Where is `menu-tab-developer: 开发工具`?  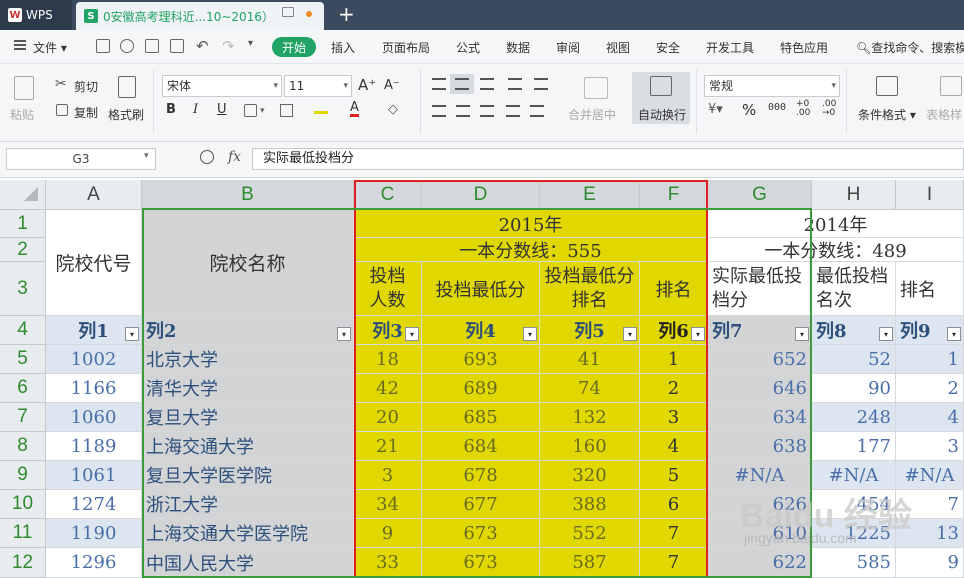
menu-tab-developer: 开发工具 is located at coordinates (730, 47).